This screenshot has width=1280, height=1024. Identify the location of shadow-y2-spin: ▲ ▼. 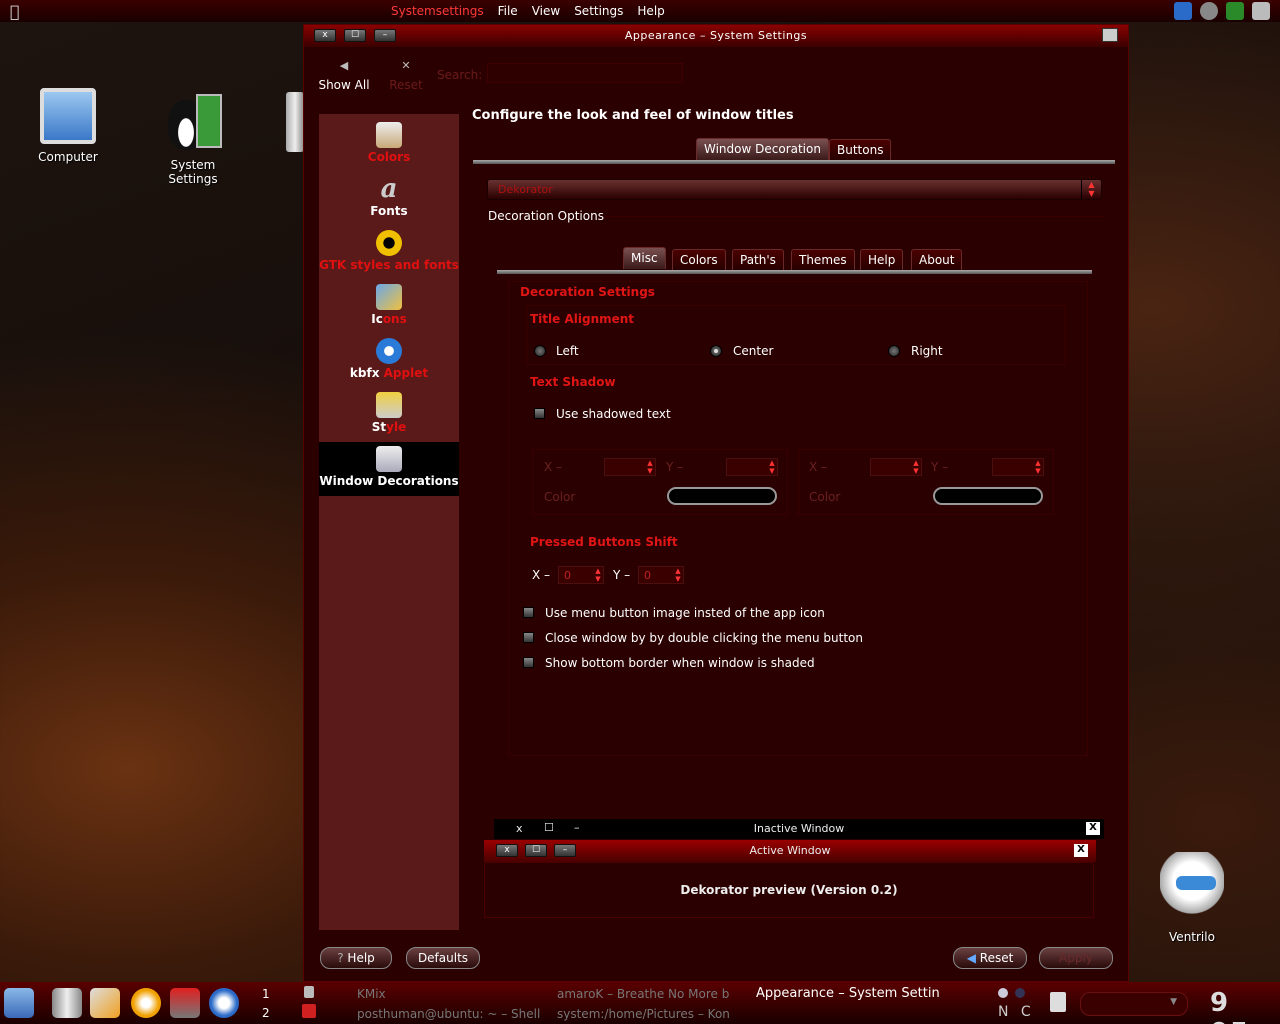
(1018, 467).